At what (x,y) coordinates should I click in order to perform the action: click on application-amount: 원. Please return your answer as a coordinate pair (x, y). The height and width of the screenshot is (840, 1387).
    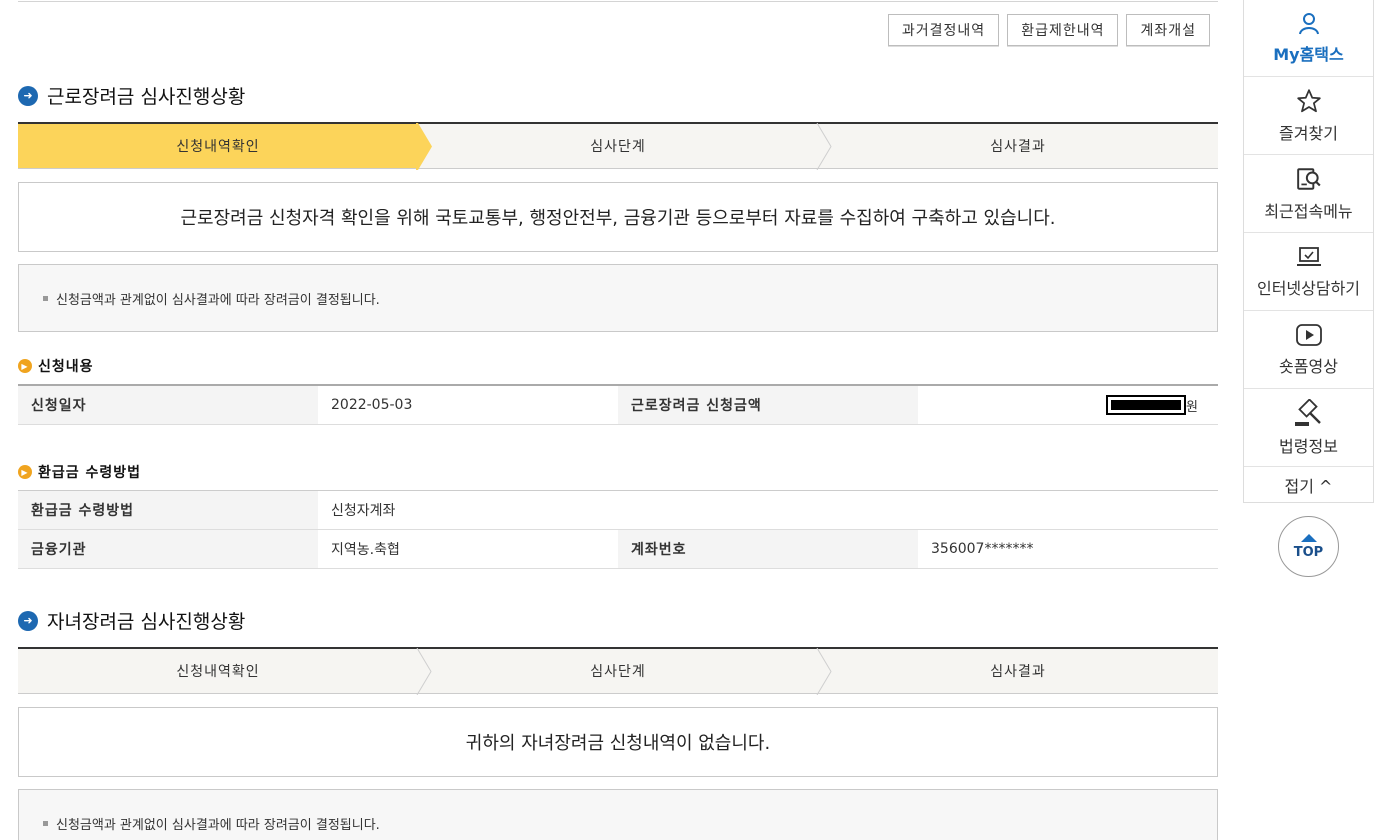
    Looking at the image, I should click on (1068, 405).